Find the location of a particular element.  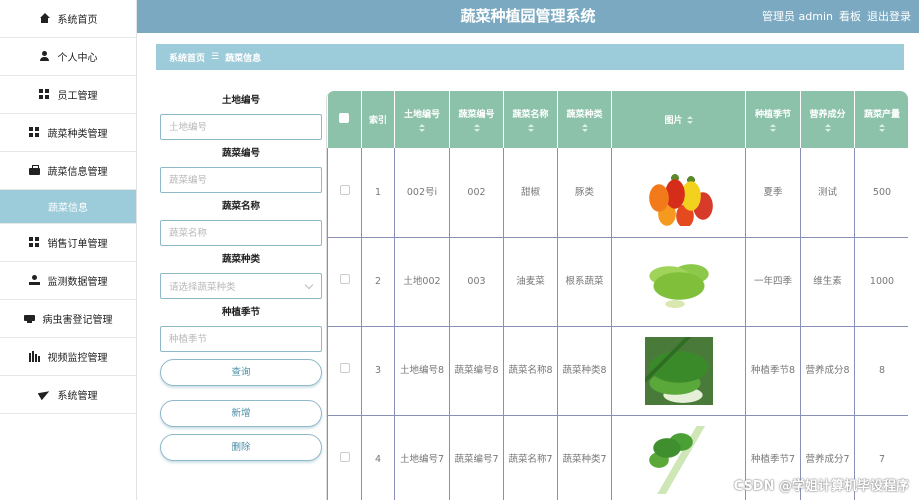

cilantro-image is located at coordinates (678, 459).